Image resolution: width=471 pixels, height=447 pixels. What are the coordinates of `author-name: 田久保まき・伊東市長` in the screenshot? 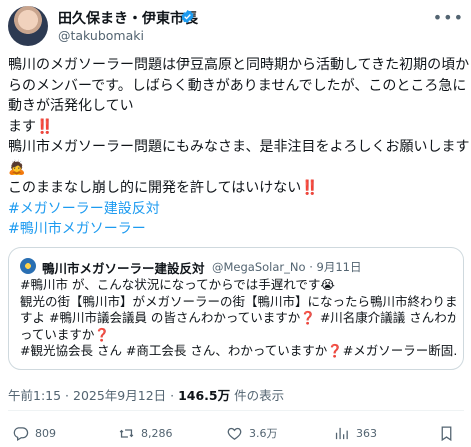 It's located at (128, 18).